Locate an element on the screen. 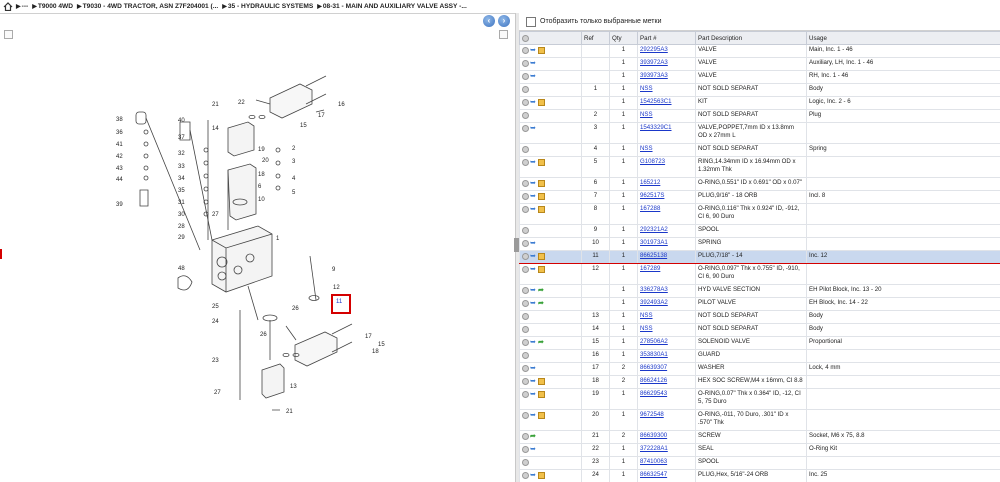 Image resolution: width=1000 pixels, height=482 pixels. part-number-link: G108723 is located at coordinates (652, 161).